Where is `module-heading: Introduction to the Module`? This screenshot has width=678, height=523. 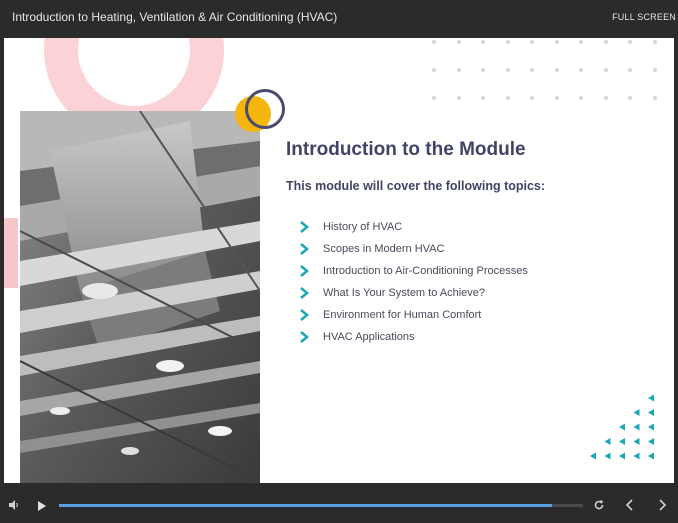
module-heading: Introduction to the Module is located at coordinates (406, 149).